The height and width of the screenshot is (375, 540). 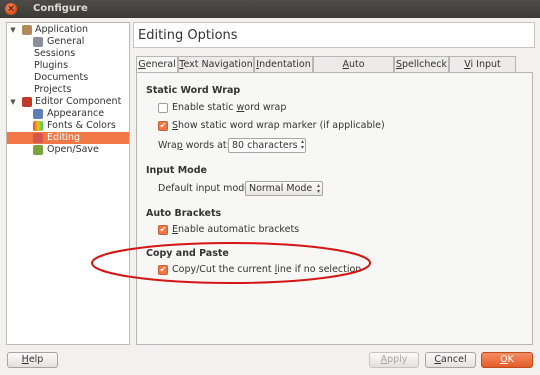 What do you see at coordinates (482, 70) in the screenshot?
I see `tab-vi-input-mode: Vi Input Mode` at bounding box center [482, 70].